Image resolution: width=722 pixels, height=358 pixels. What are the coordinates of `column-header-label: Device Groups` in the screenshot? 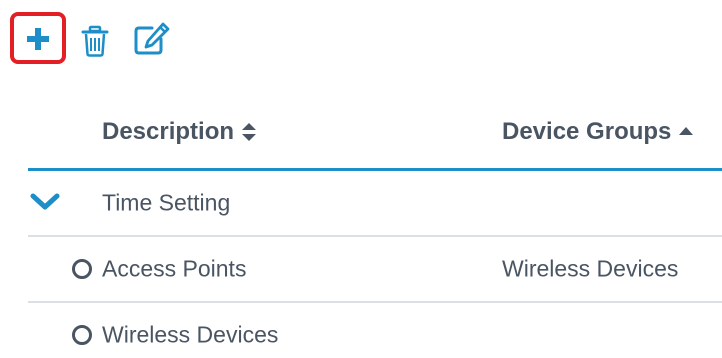 It's located at (587, 131).